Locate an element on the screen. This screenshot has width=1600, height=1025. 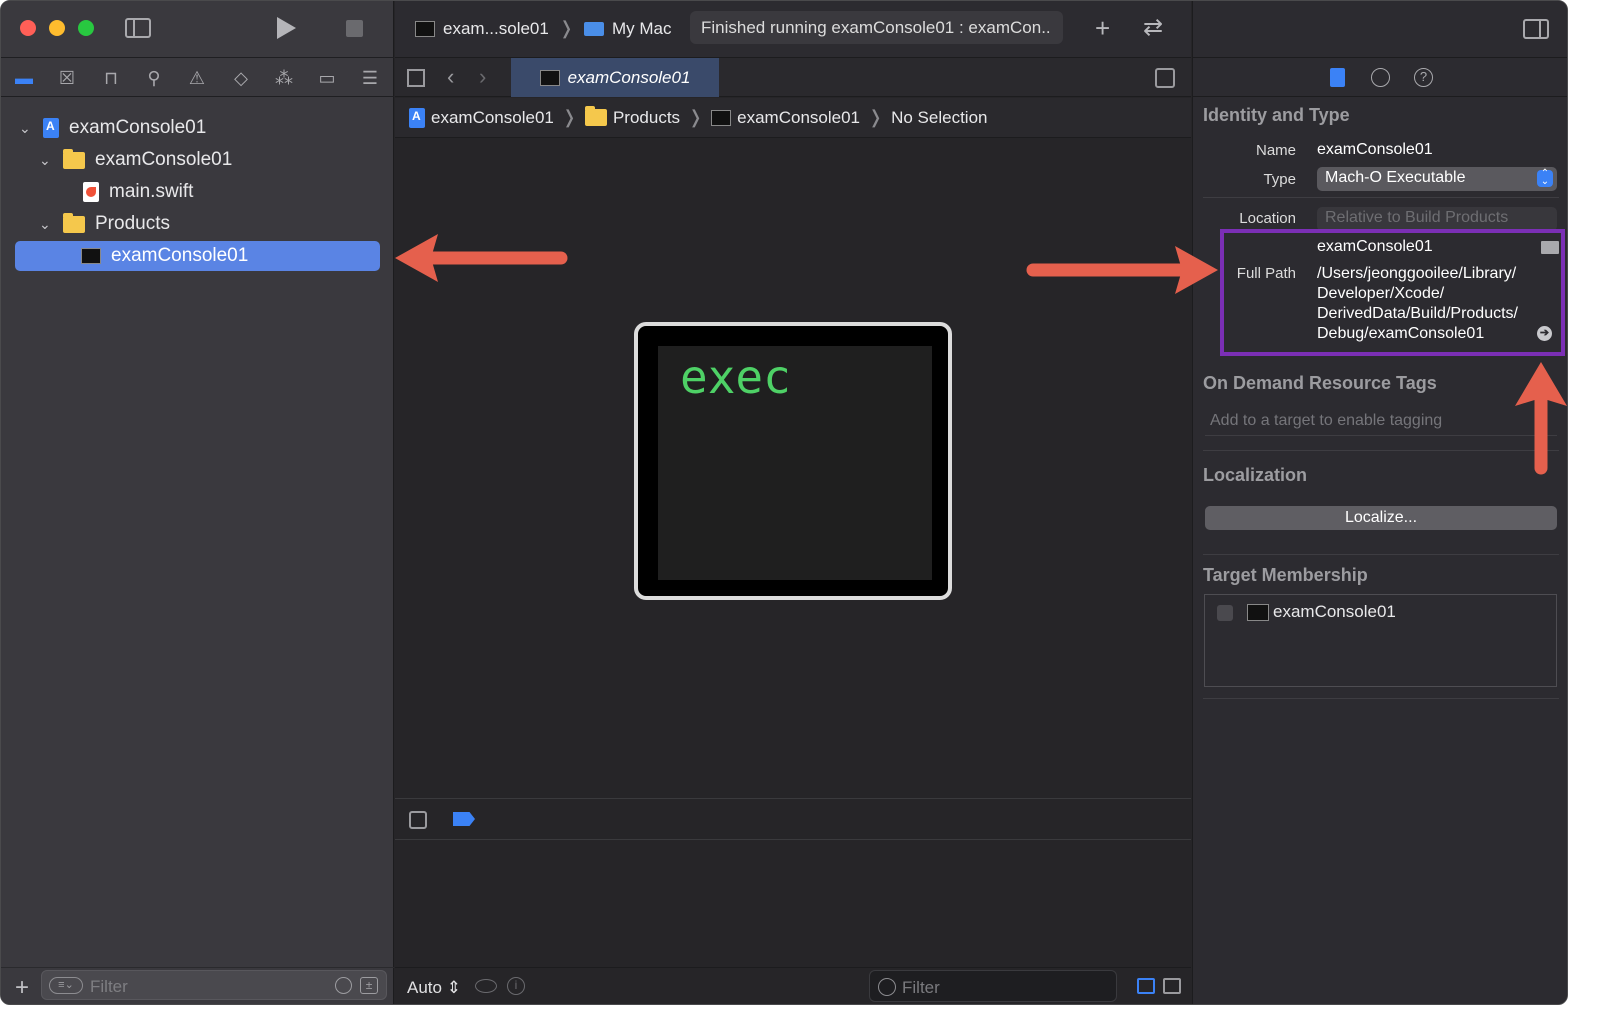
name-label: Name is located at coordinates (1275, 150).